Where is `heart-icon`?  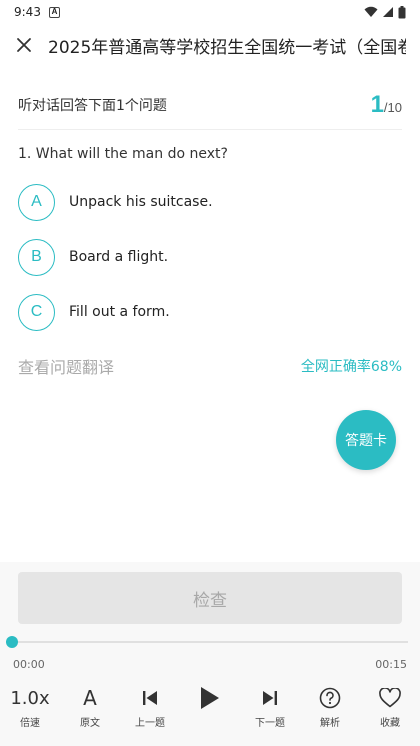 heart-icon is located at coordinates (390, 698).